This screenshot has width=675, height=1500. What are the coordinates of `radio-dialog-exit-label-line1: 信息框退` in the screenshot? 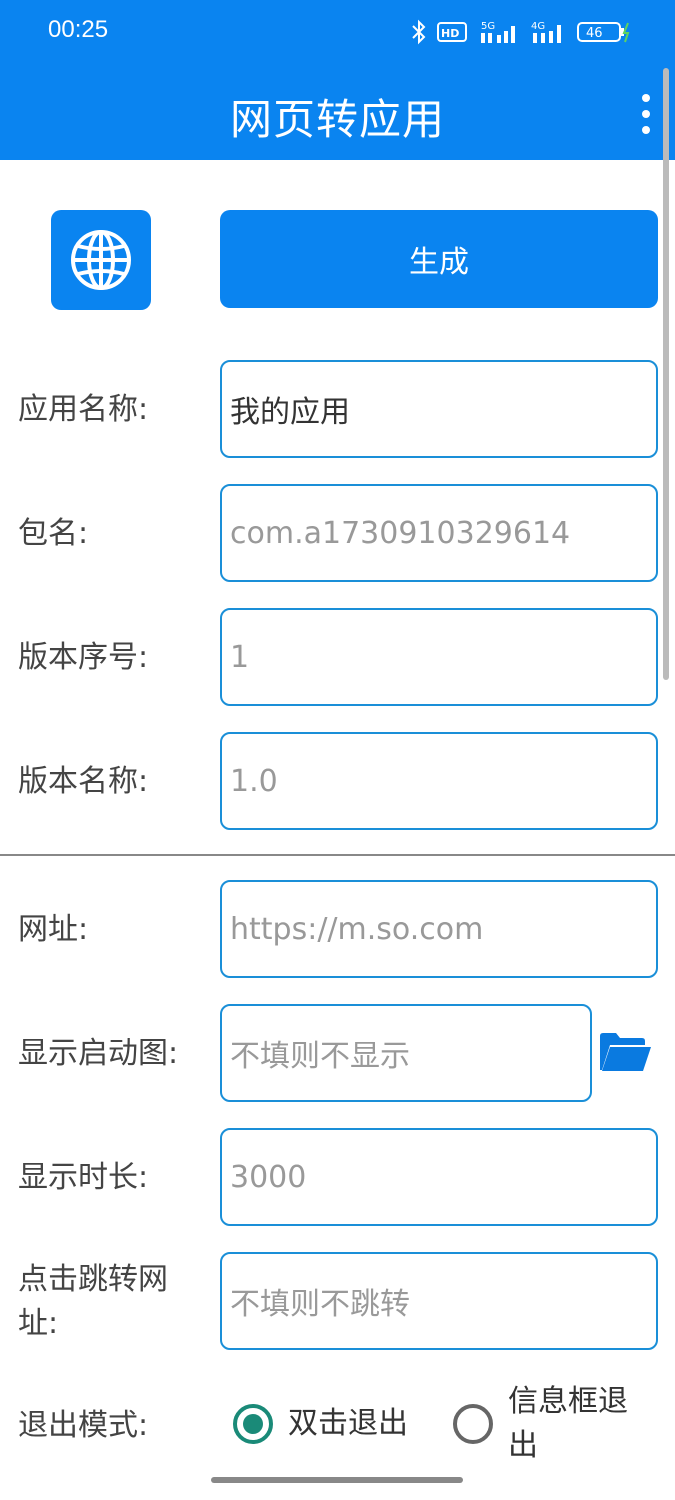 It's located at (568, 1402).